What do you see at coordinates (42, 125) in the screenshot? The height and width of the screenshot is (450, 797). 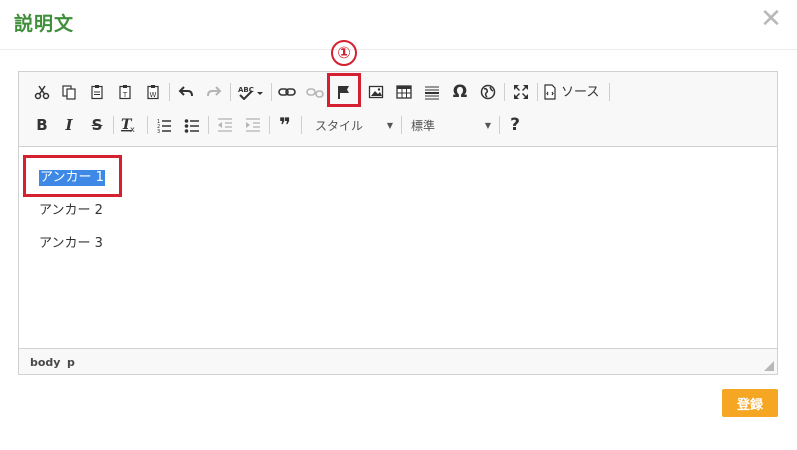 I see `bold-button: B` at bounding box center [42, 125].